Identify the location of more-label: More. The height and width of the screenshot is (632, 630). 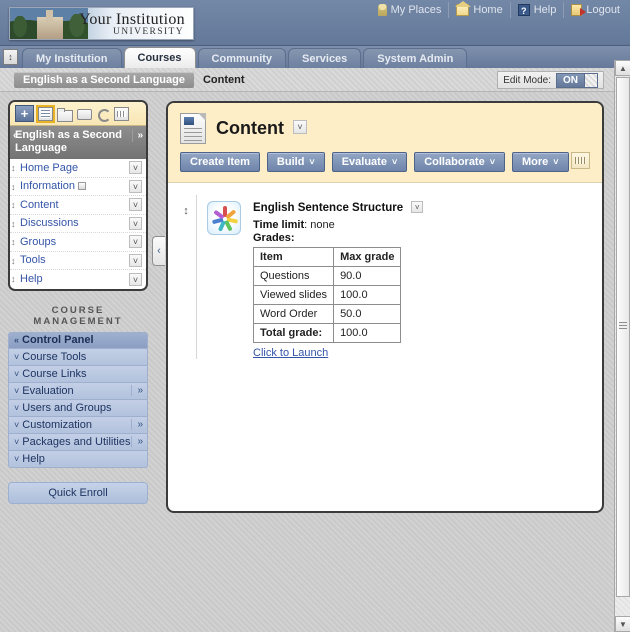
(535, 162).